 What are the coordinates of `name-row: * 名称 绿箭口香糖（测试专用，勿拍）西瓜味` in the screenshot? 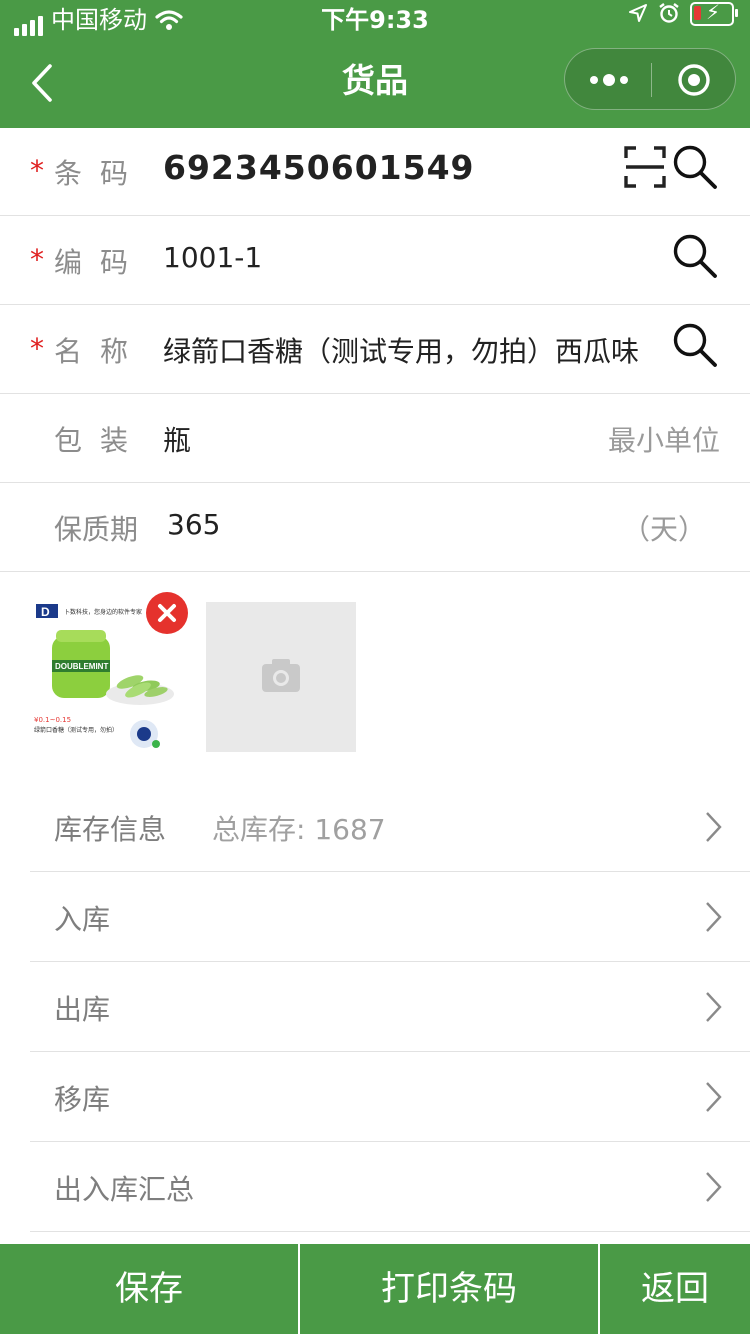 It's located at (375, 350).